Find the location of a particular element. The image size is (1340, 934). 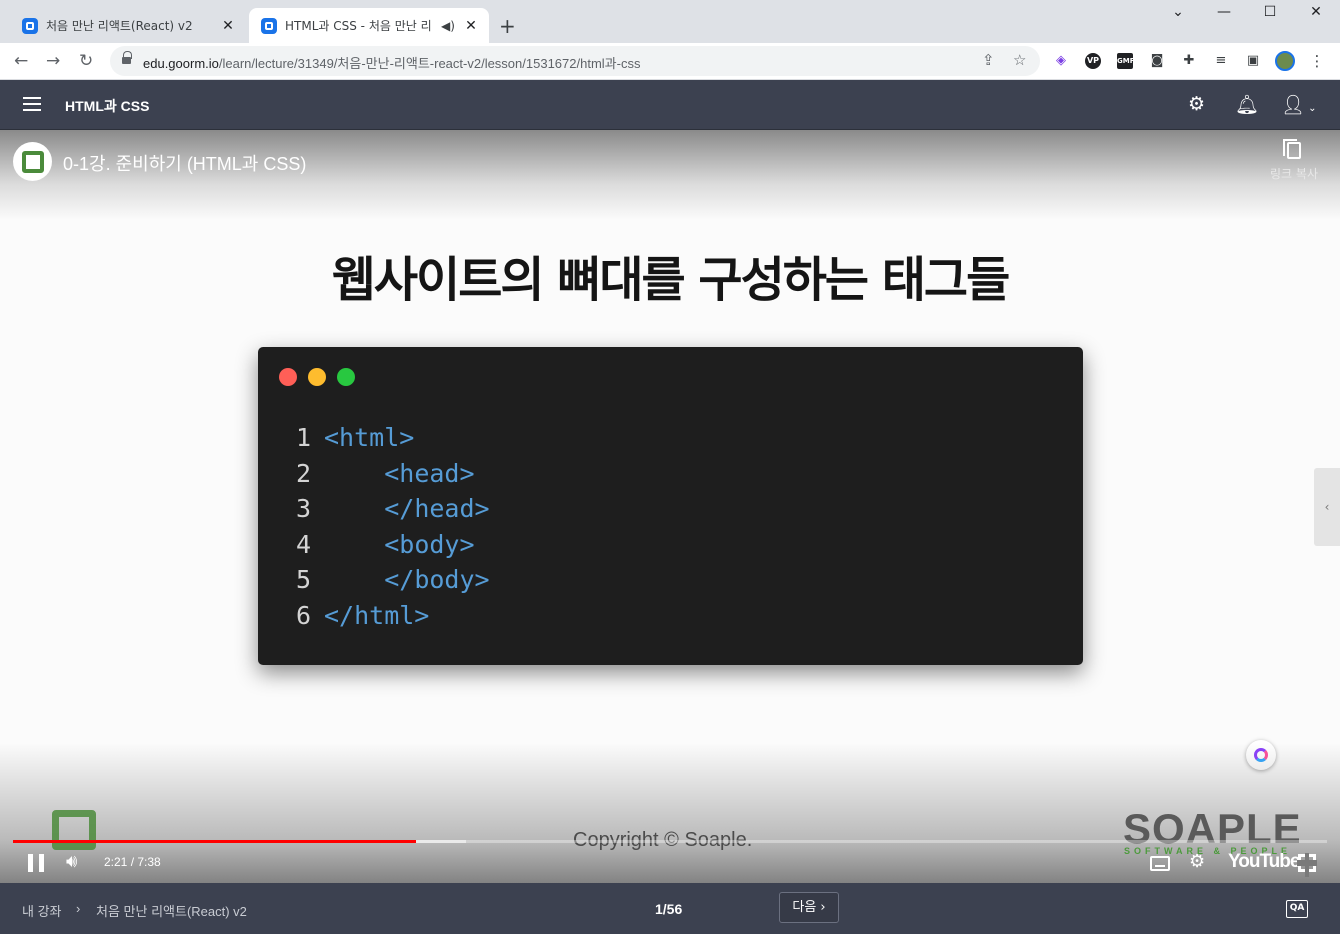

next-lesson-button: 다음 › is located at coordinates (809, 907).